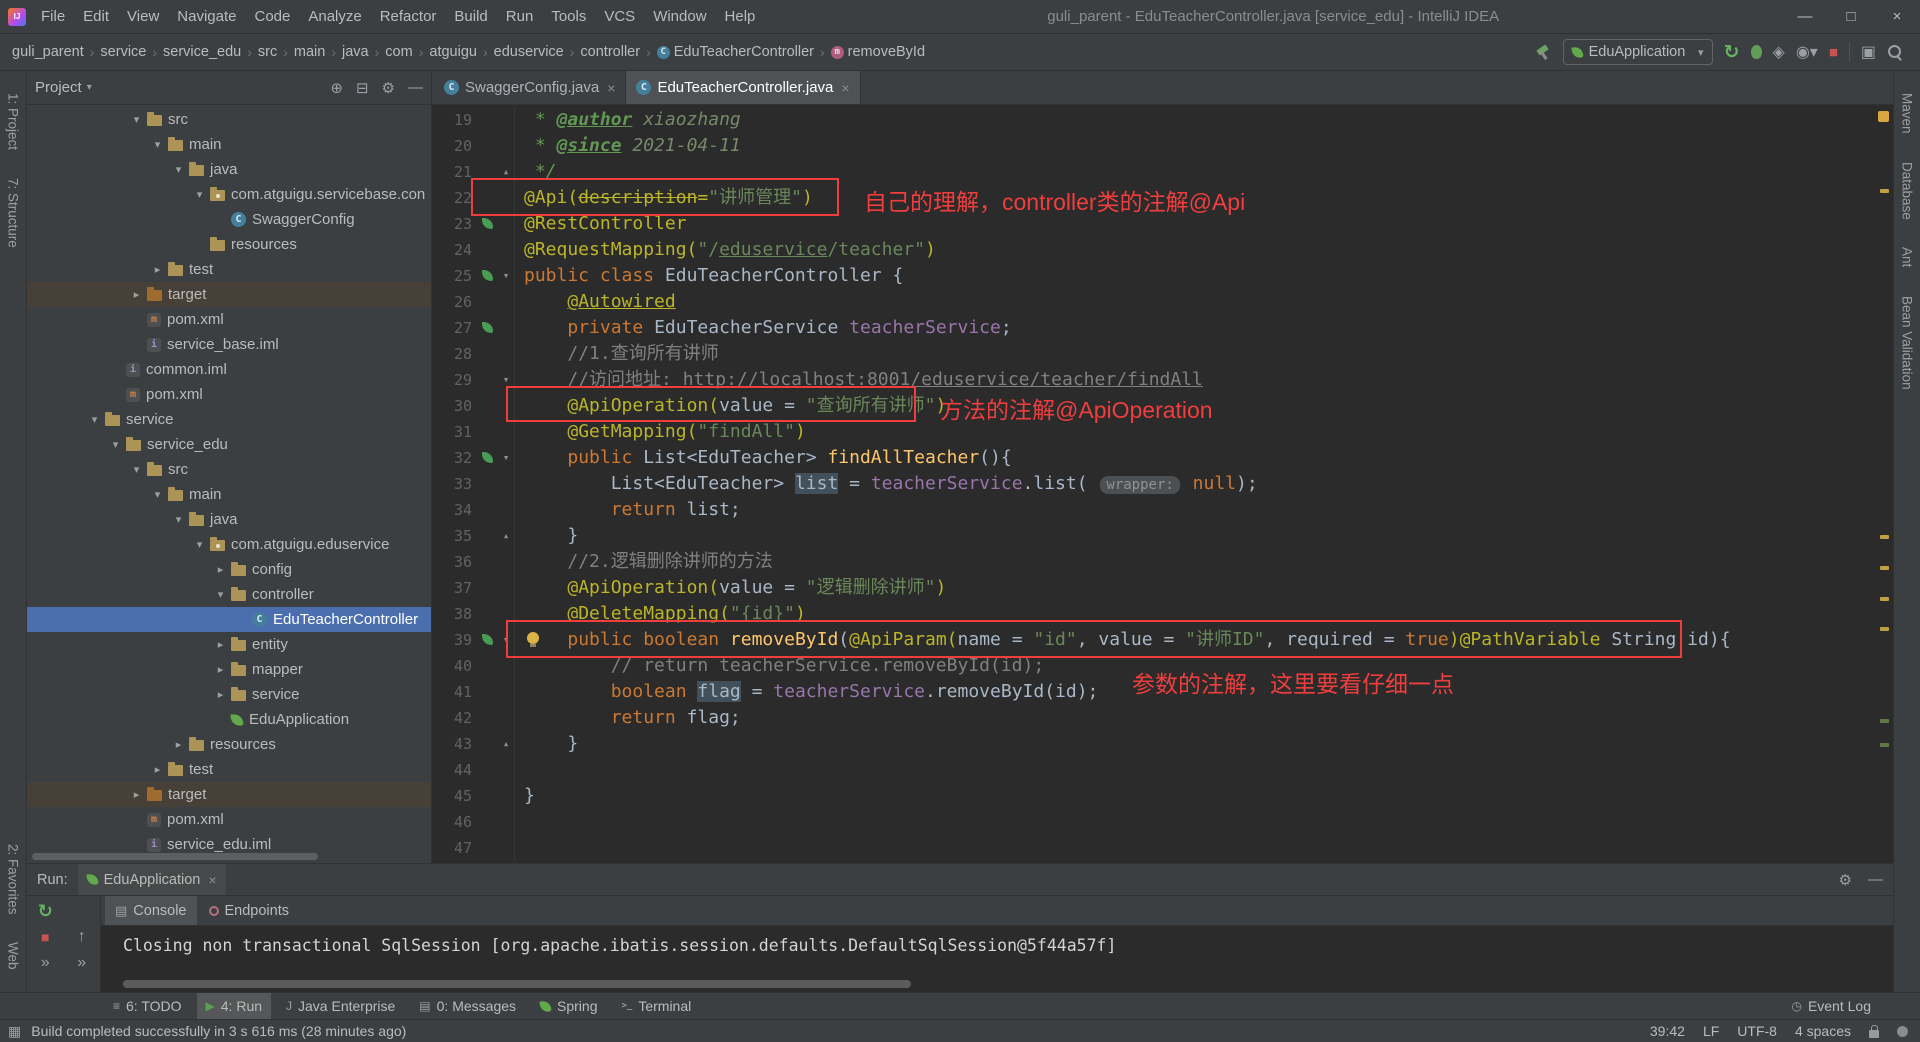  I want to click on run-view-tab-endpoints: Endpoints, so click(249, 910).